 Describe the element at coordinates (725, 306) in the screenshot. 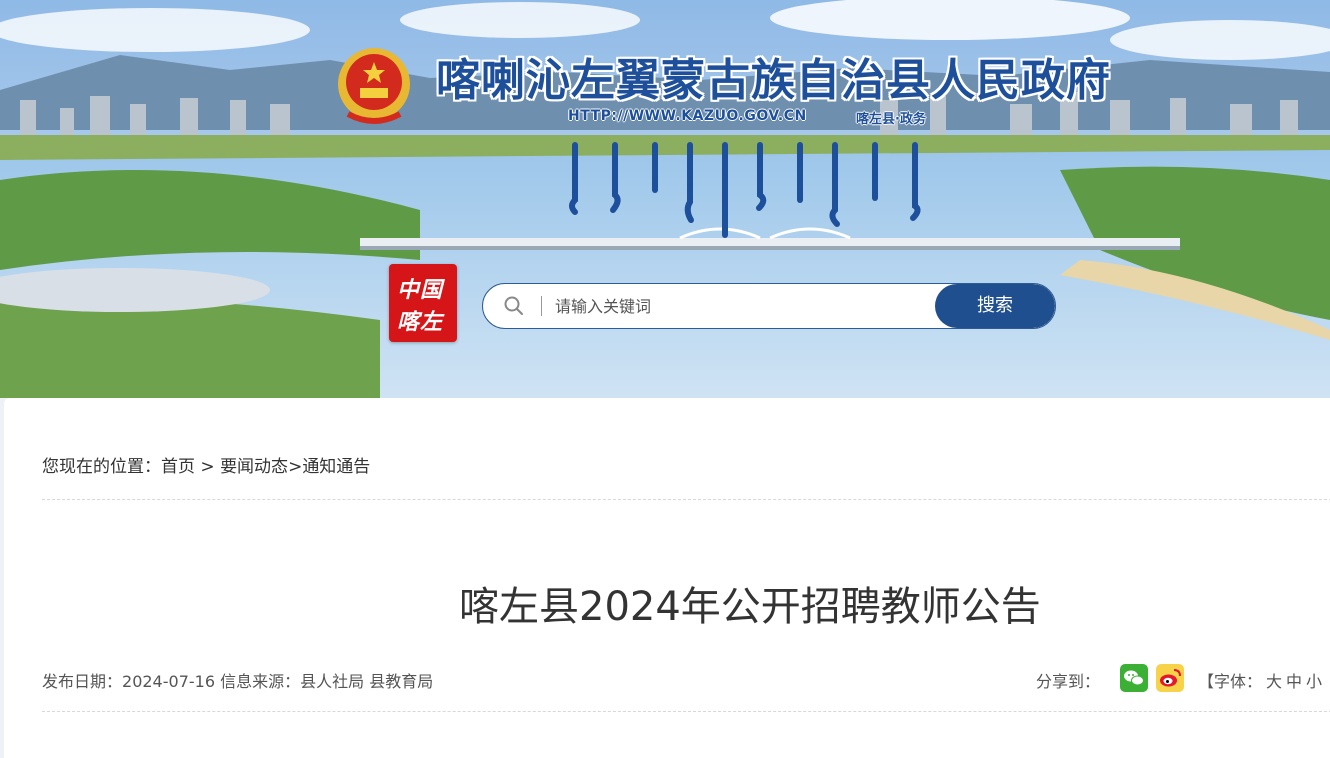

I see `search-input` at that location.